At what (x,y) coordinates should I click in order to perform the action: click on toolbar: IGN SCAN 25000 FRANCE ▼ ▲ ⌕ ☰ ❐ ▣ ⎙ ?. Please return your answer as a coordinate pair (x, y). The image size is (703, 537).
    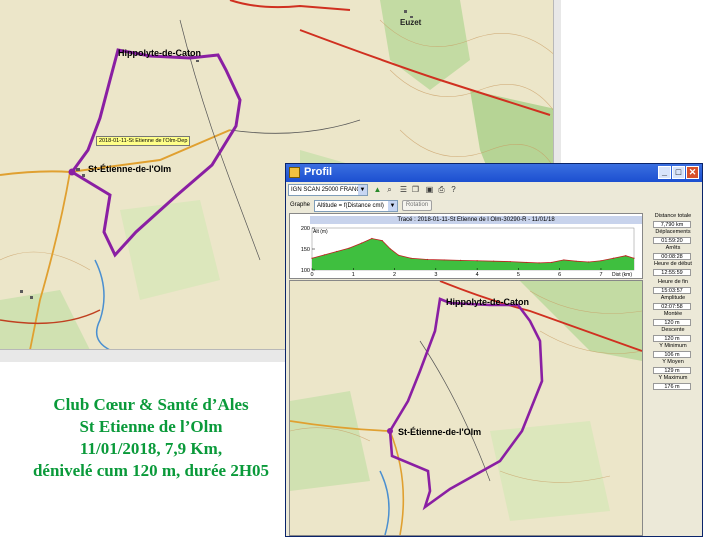
    Looking at the image, I should click on (494, 191).